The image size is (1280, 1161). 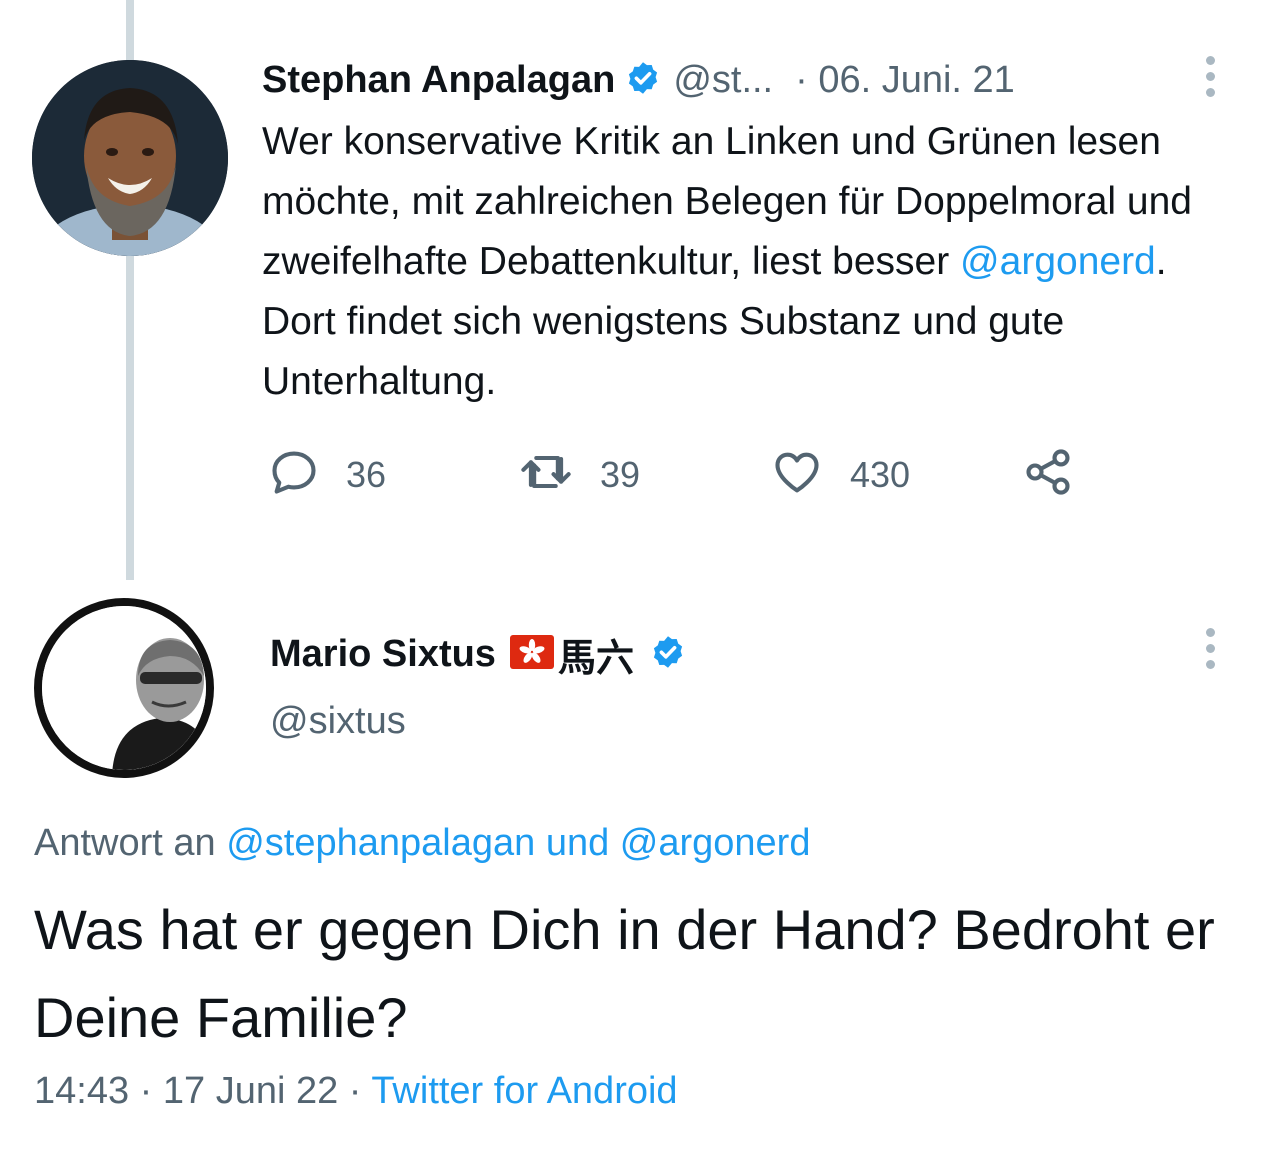 I want to click on avatar-photo-stephan, so click(x=130, y=158).